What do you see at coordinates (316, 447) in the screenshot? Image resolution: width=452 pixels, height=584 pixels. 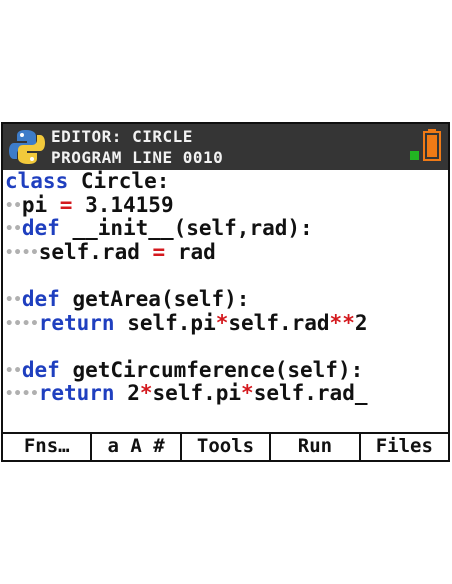 I see `run-button: Run` at bounding box center [316, 447].